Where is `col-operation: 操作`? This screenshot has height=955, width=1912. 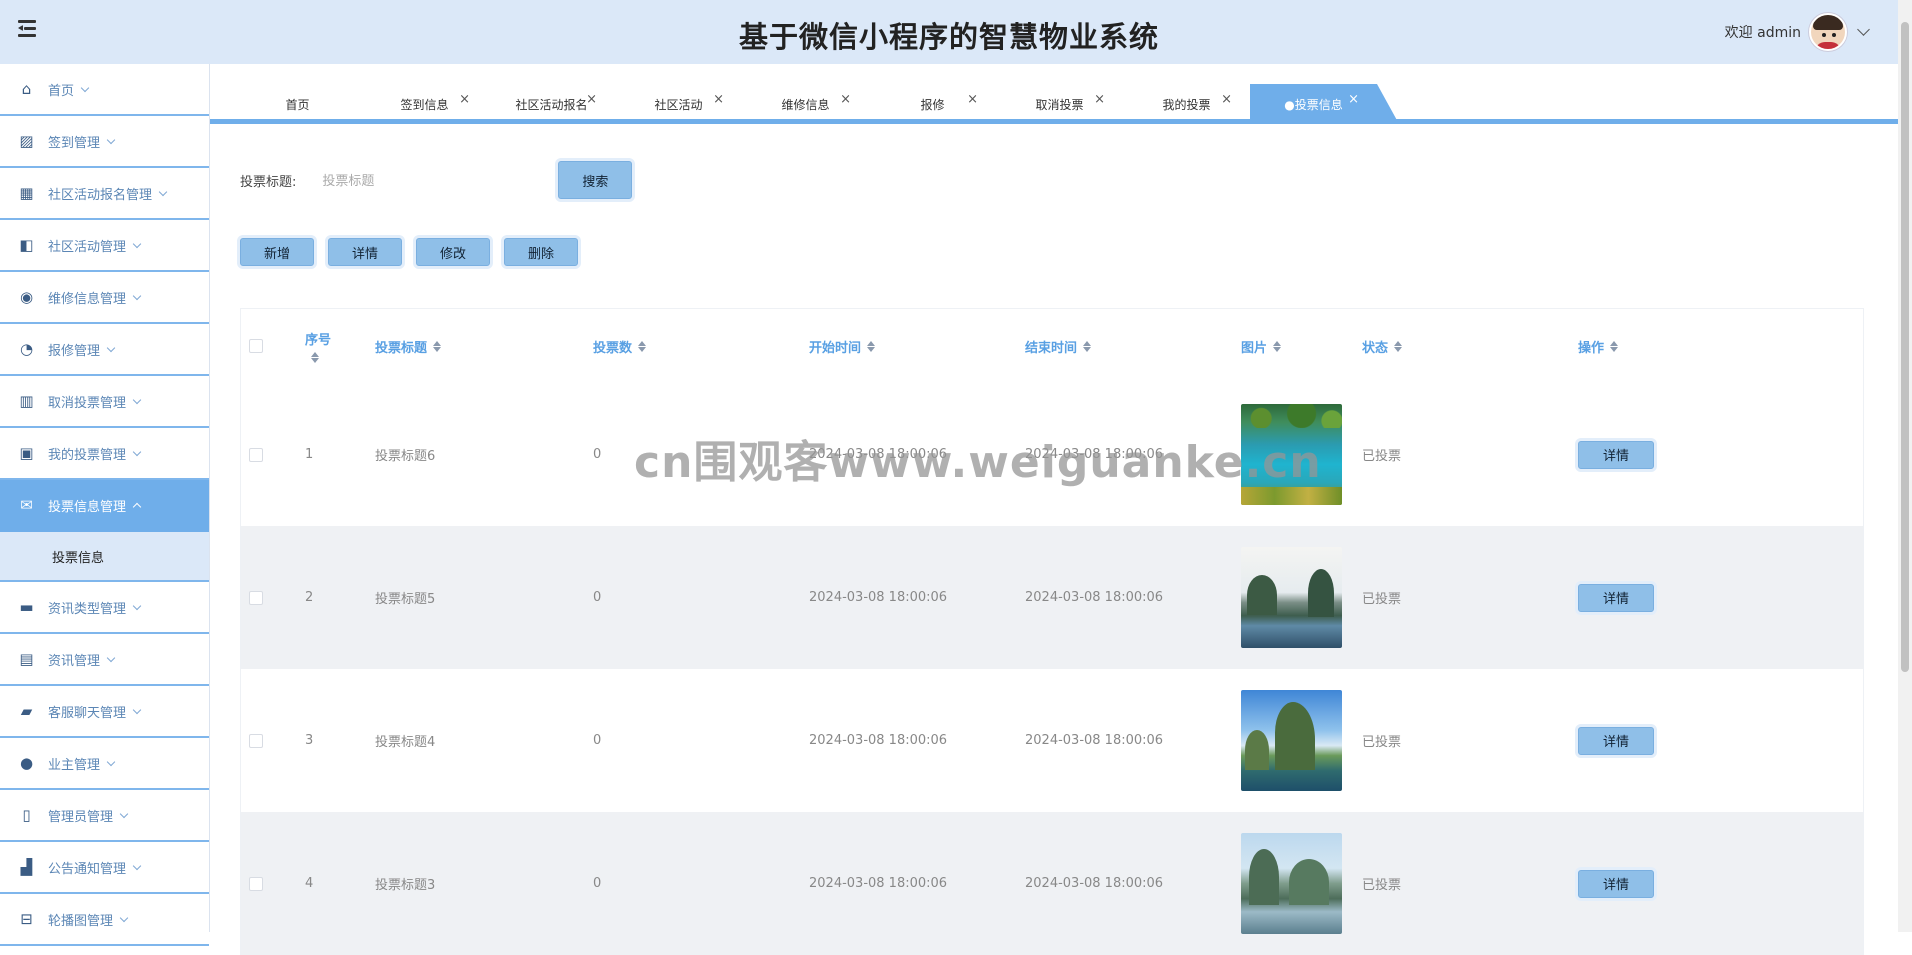 col-operation: 操作 is located at coordinates (1598, 346).